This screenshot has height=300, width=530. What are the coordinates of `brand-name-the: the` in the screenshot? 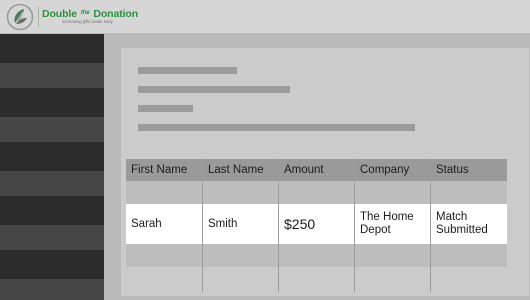 It's located at (85, 13).